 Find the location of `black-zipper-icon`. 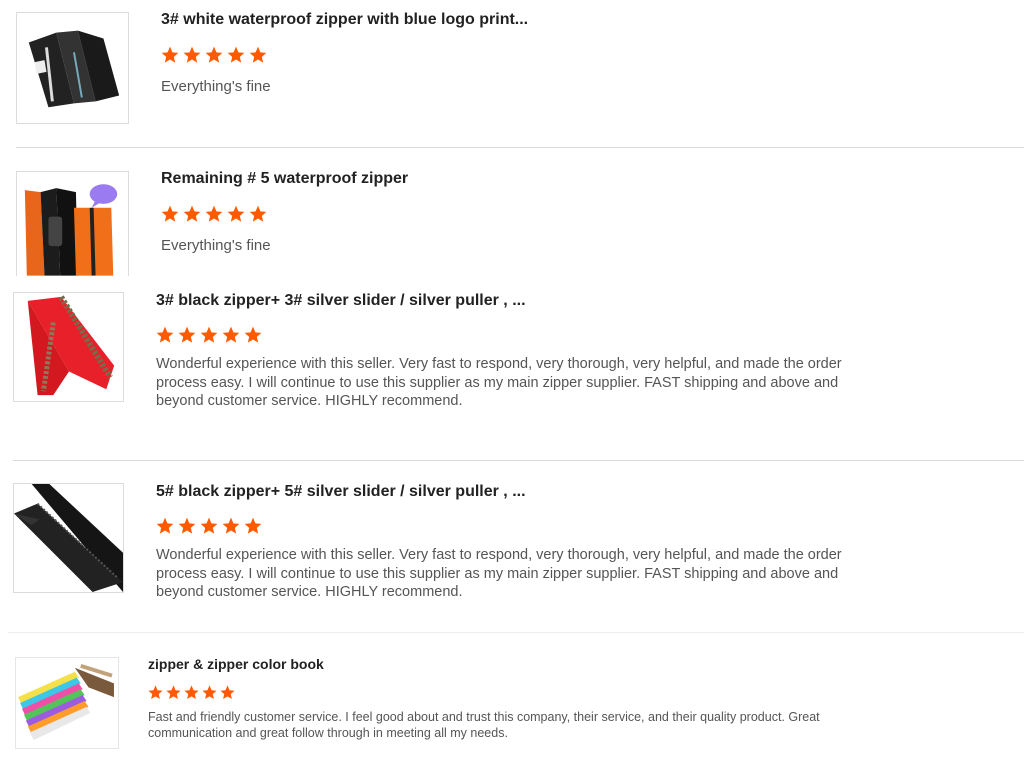

black-zipper-icon is located at coordinates (68, 538).